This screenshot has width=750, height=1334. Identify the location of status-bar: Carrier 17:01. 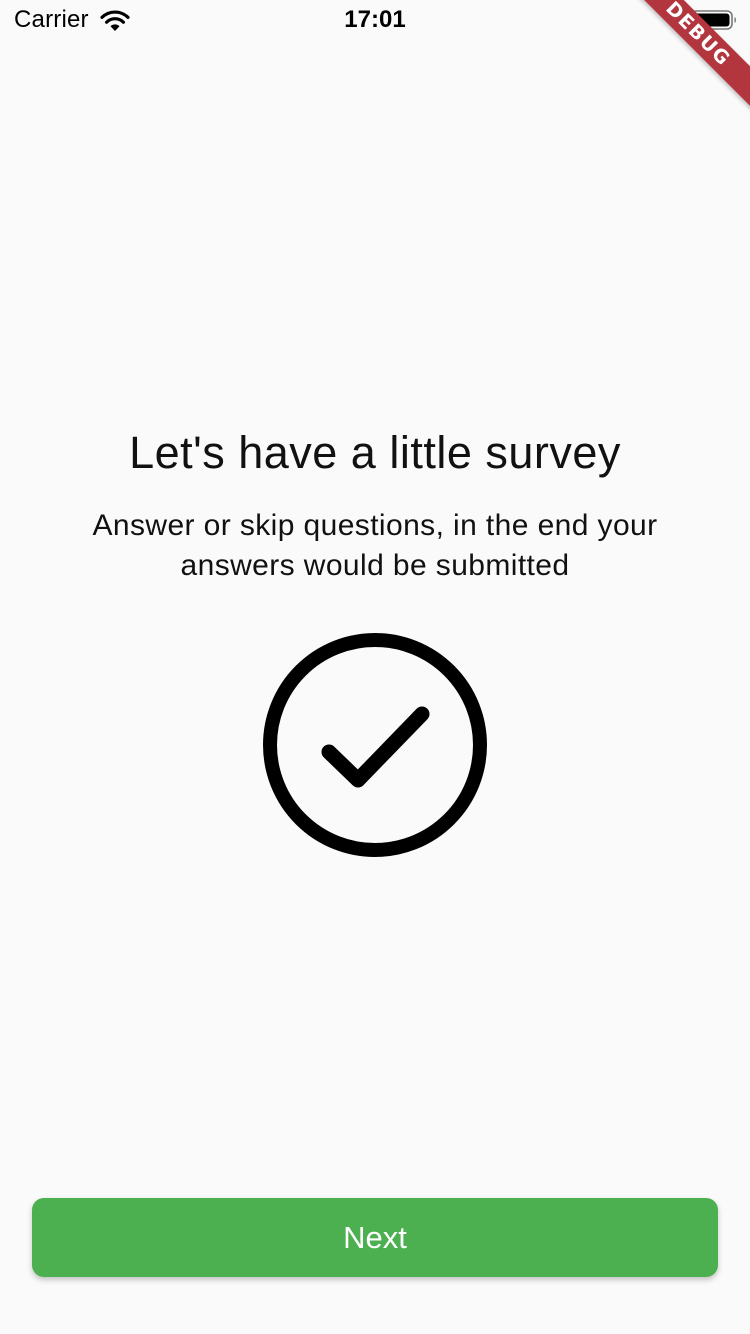
(375, 20).